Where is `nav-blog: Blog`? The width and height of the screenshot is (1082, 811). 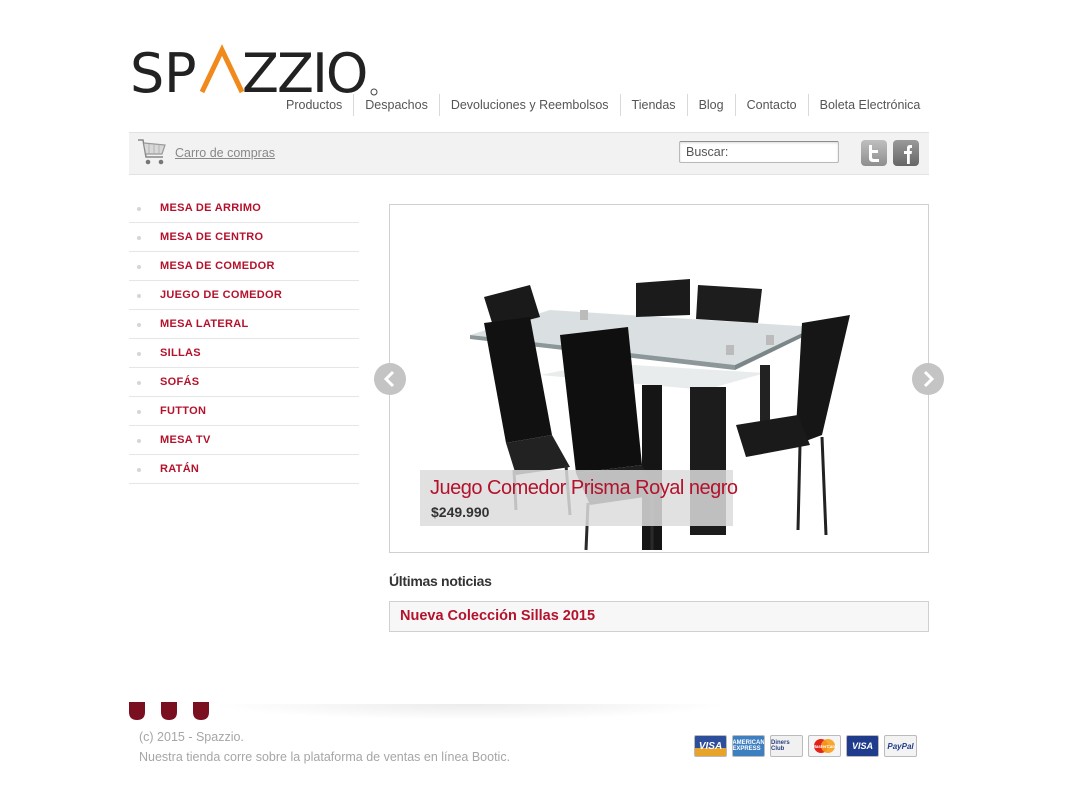 nav-blog: Blog is located at coordinates (710, 105).